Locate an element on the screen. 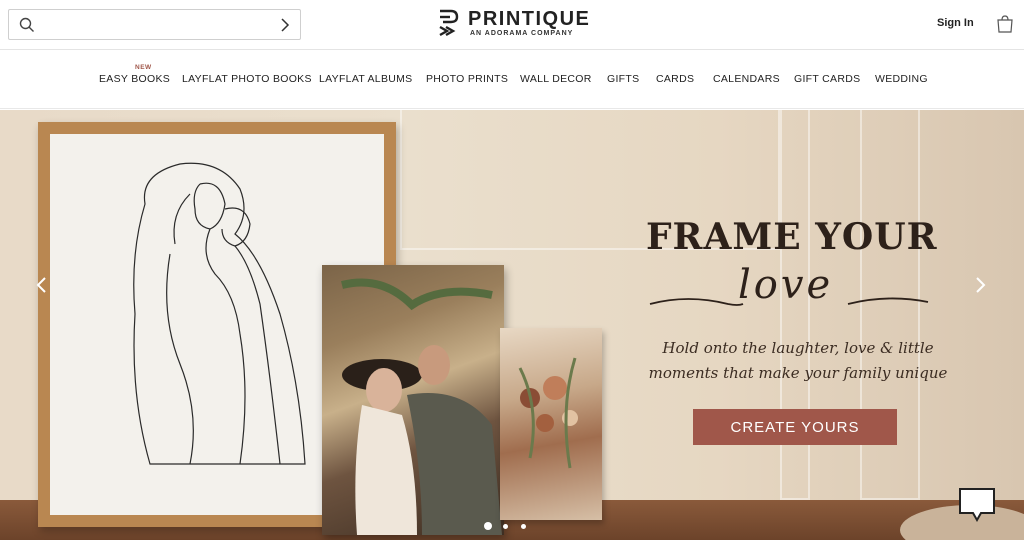 The width and height of the screenshot is (1024, 540). nav-item-wall-decor: WALL DECOR is located at coordinates (556, 79).